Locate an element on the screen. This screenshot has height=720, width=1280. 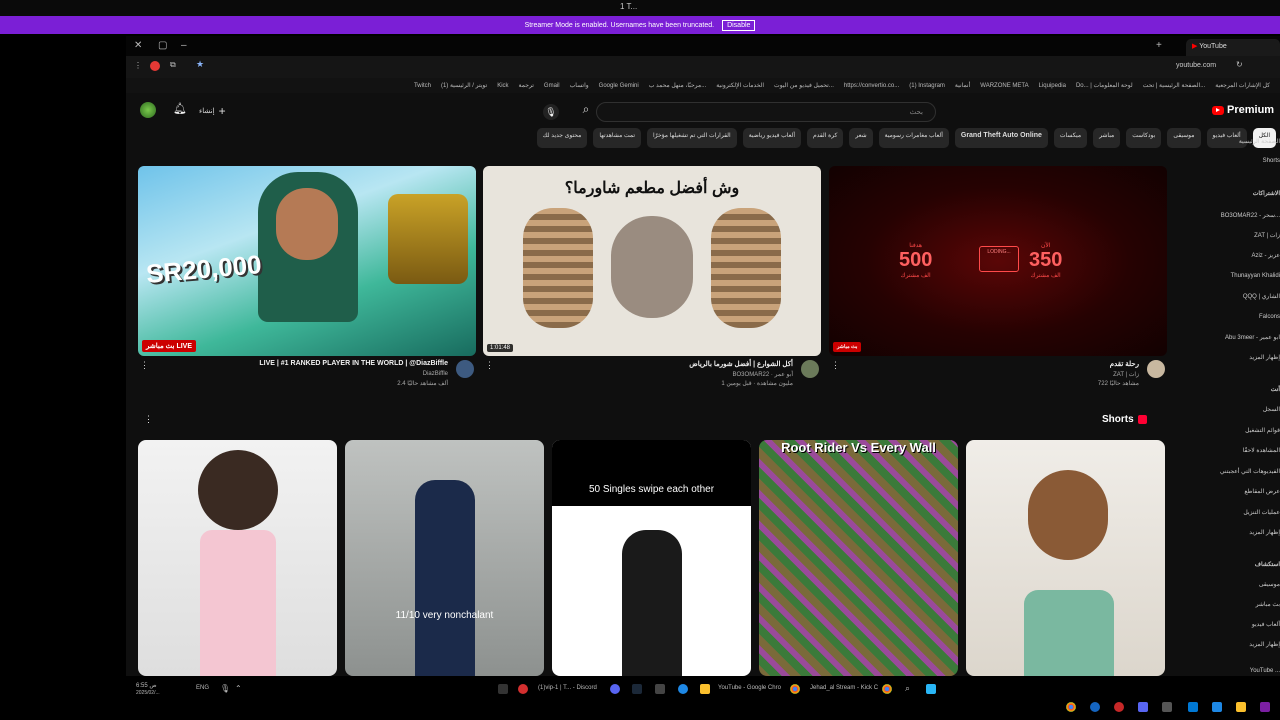
bookmark-star-icon: ★ is located at coordinates (200, 64).